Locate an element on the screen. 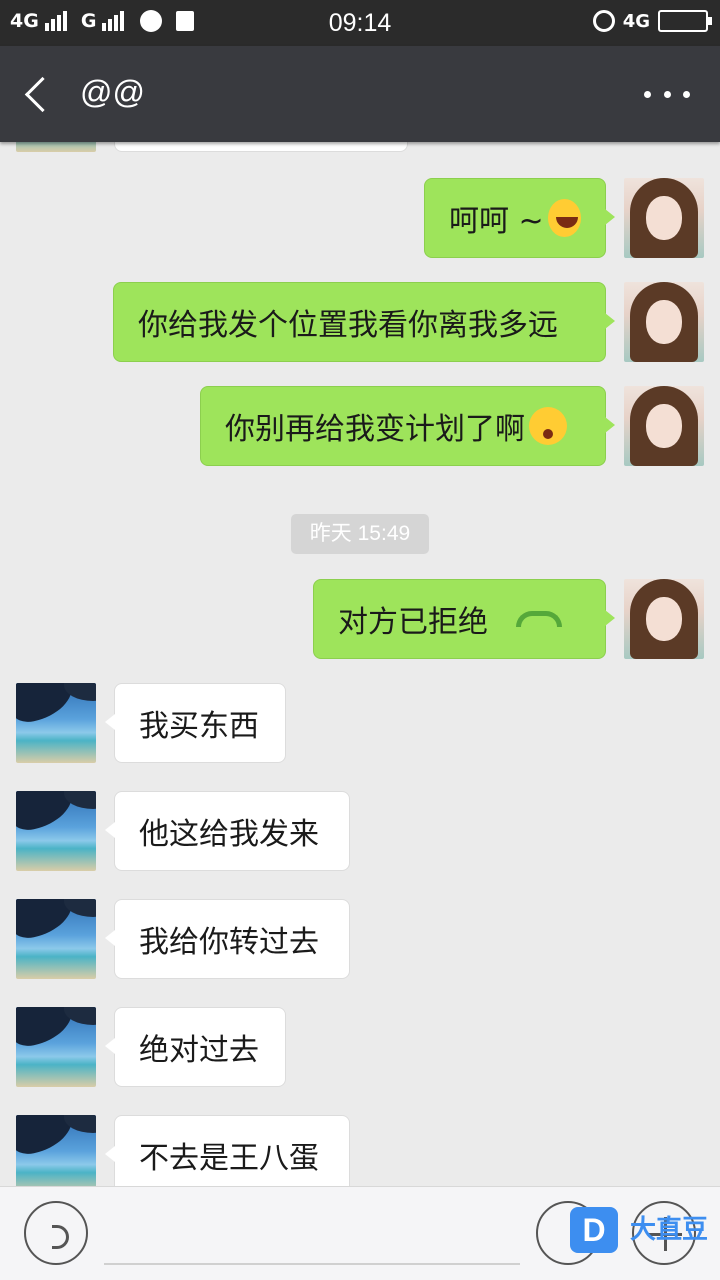  alarm-icon is located at coordinates (603, 21).